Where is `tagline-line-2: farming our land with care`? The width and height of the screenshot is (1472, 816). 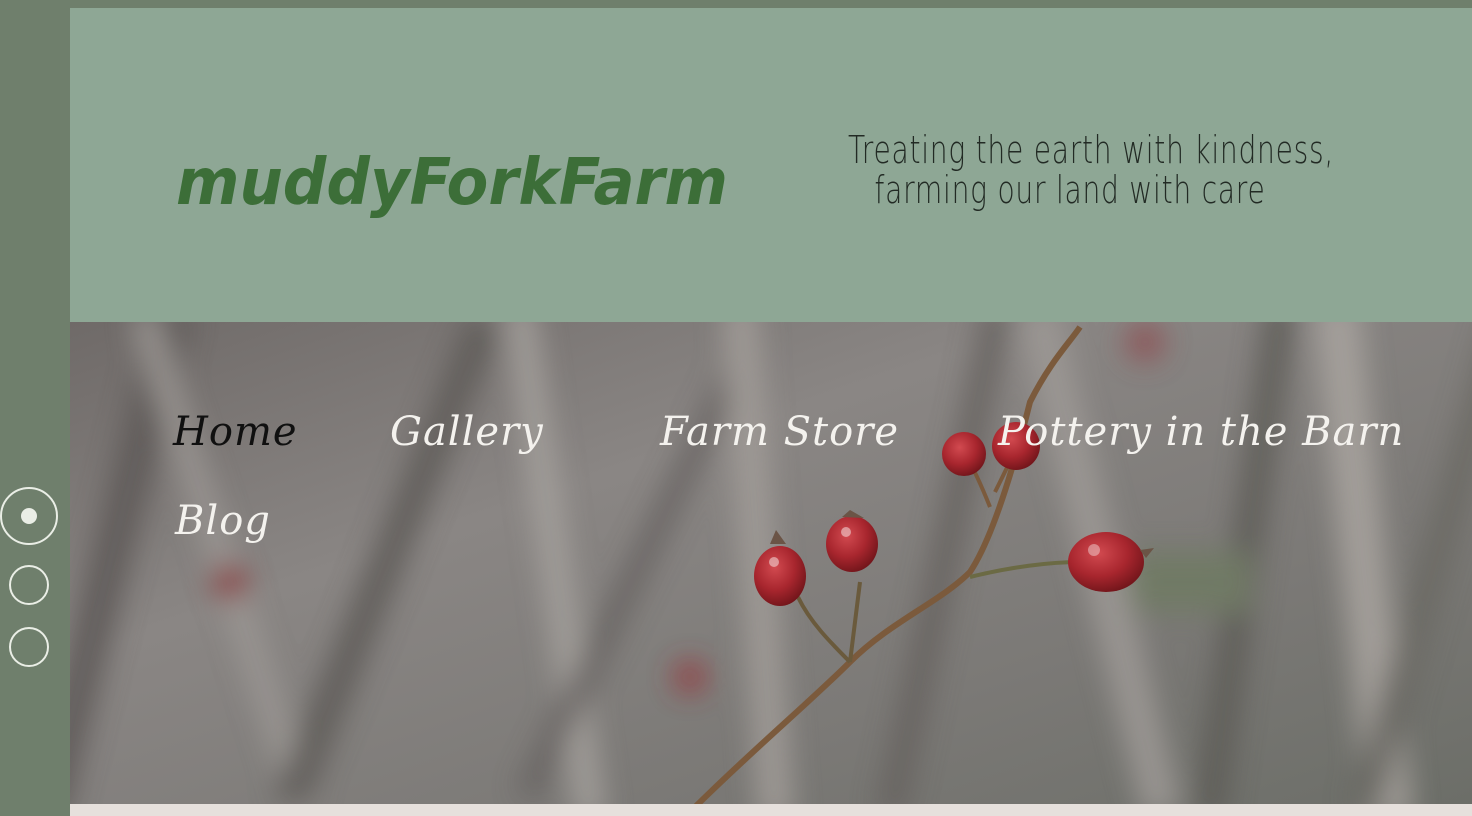 tagline-line-2: farming our land with care is located at coordinates (1070, 190).